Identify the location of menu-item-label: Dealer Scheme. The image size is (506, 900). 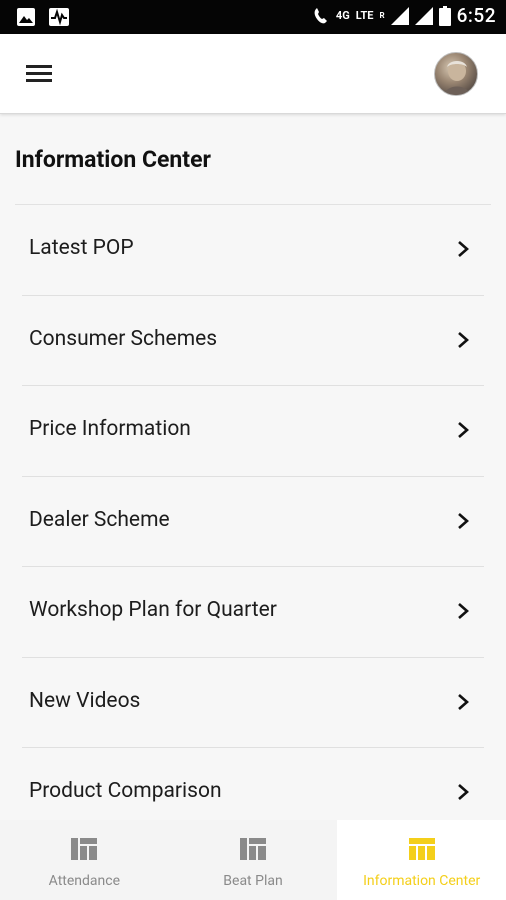
(99, 519).